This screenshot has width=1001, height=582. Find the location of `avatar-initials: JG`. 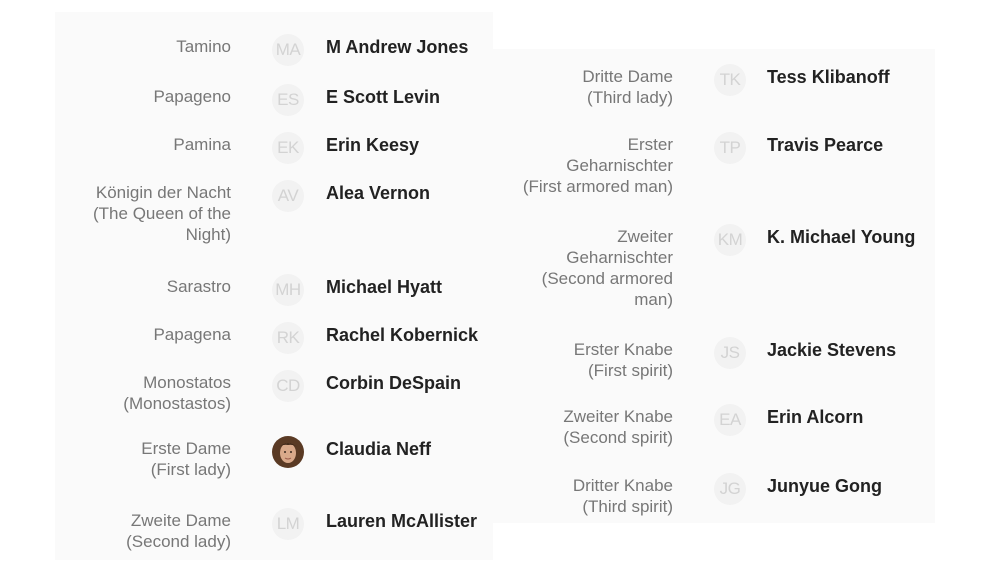

avatar-initials: JG is located at coordinates (730, 489).